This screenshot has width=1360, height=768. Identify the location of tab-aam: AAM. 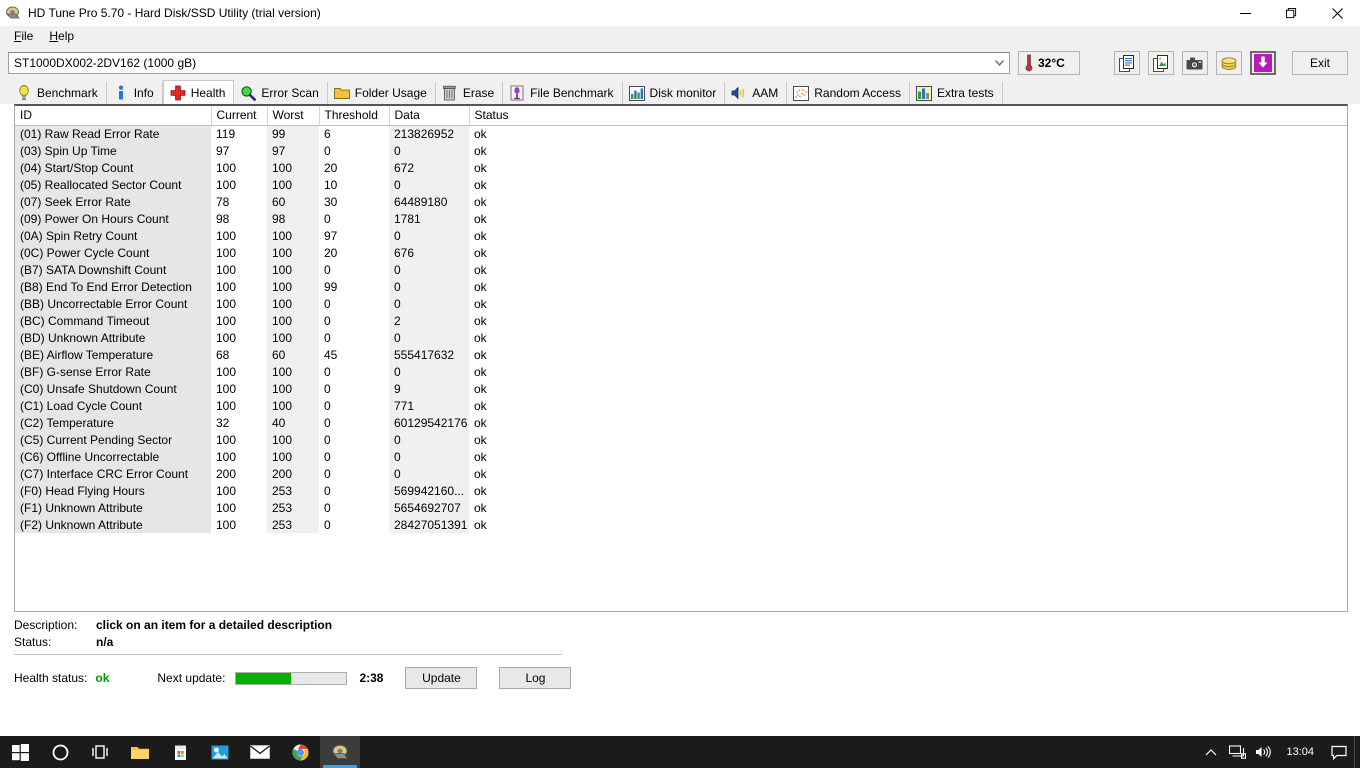
(756, 93).